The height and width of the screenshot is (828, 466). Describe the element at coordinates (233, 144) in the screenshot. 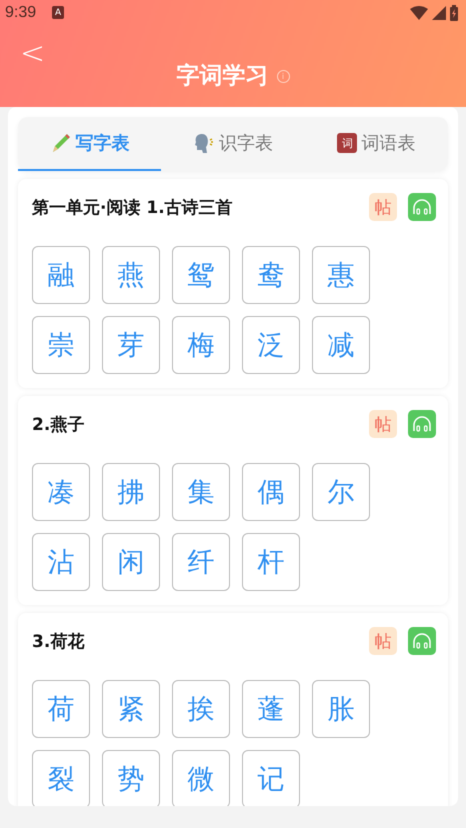

I see `tab: 识字表` at that location.